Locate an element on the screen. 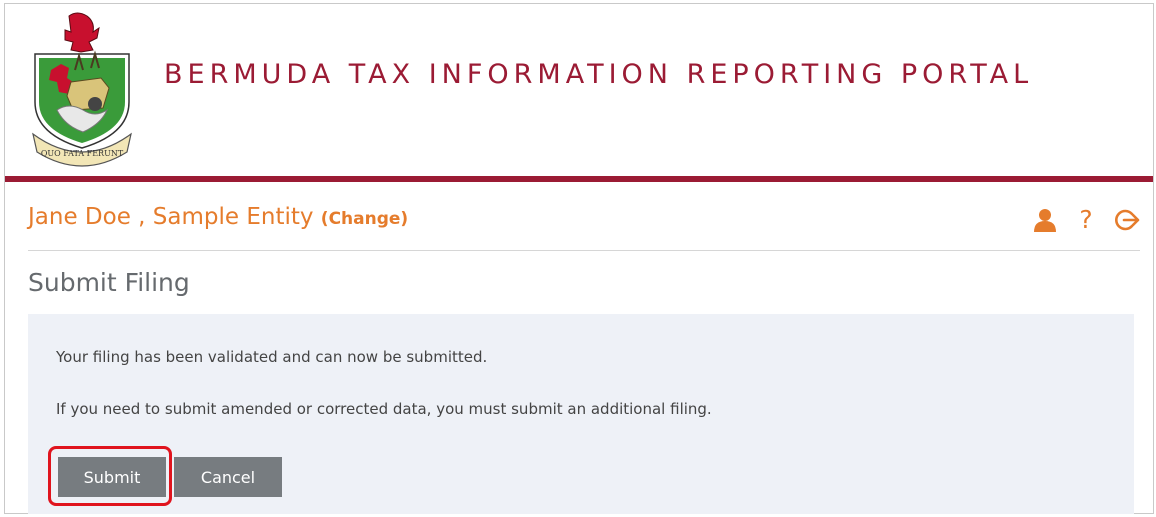 The image size is (1156, 517). cancel-button: Cancel is located at coordinates (228, 477).